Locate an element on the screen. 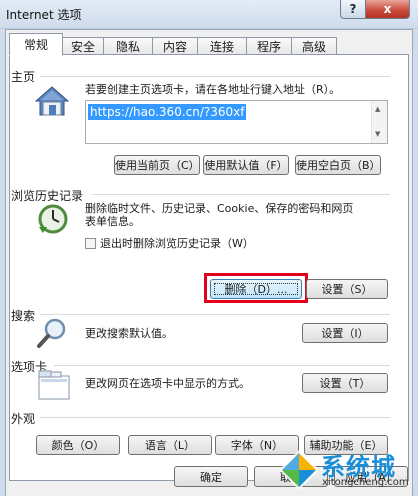 Image resolution: width=418 pixels, height=496 pixels. use-current-button: 使用当前页（C） is located at coordinates (157, 165).